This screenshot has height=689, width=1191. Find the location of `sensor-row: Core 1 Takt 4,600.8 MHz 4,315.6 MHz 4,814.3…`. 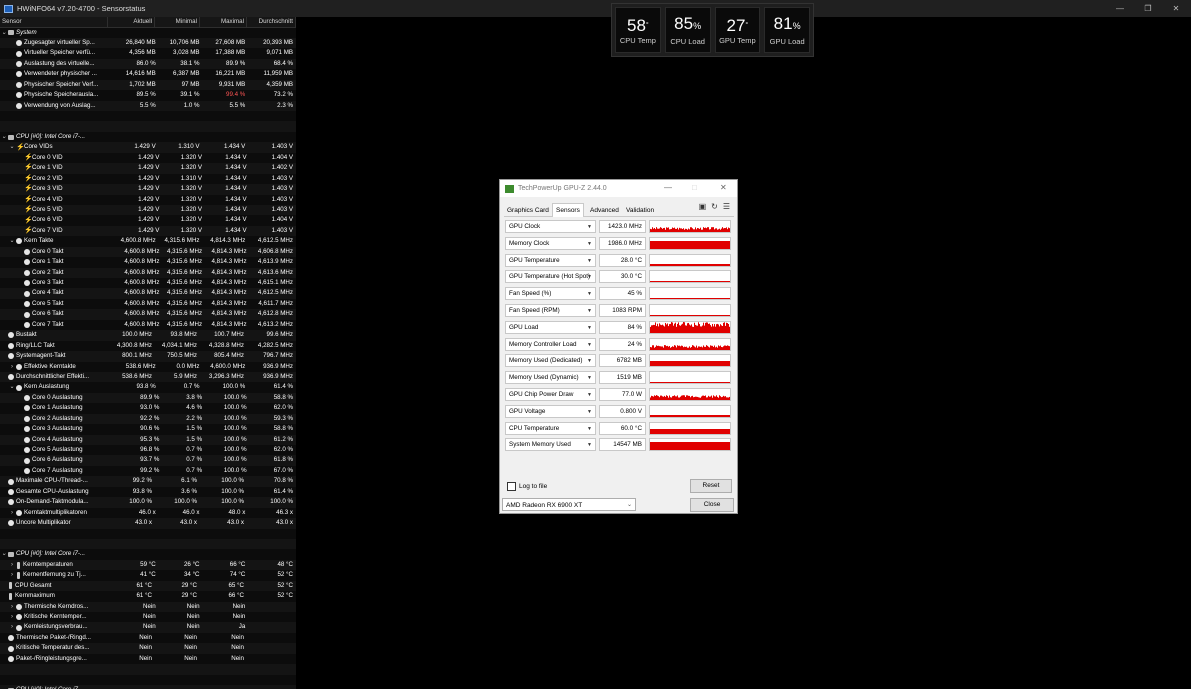

sensor-row: Core 1 Takt 4,600.8 MHz 4,315.6 MHz 4,814.3… is located at coordinates (148, 262).